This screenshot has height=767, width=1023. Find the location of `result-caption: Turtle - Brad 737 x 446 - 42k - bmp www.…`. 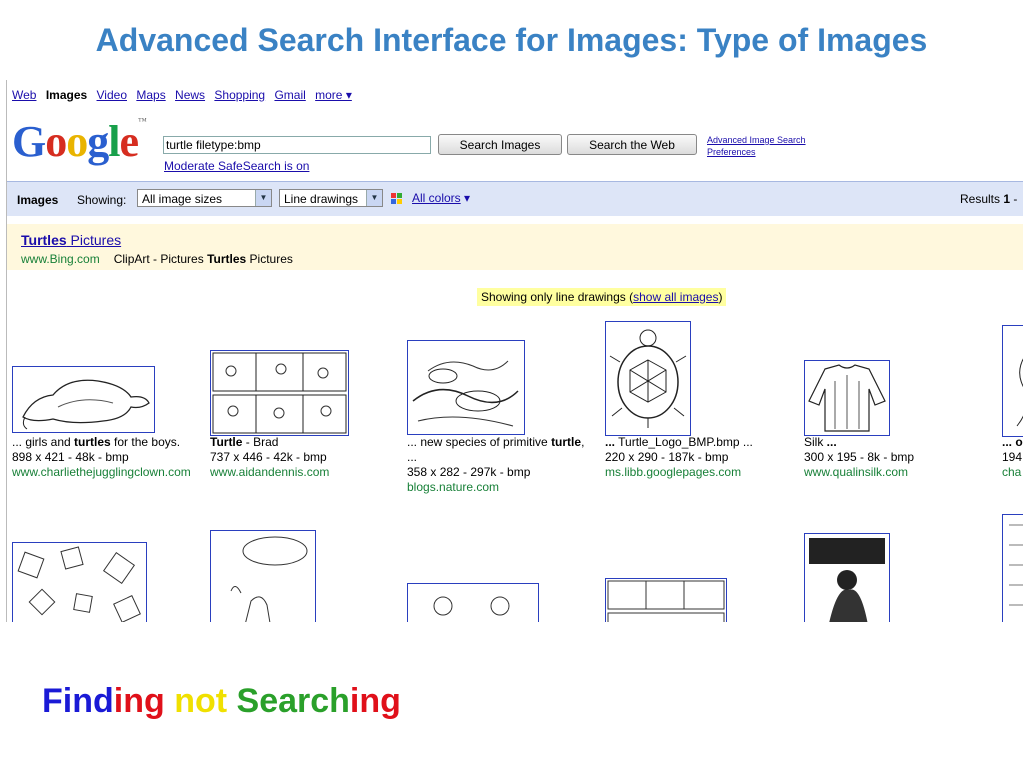

result-caption: Turtle - Brad 737 x 446 - 42k - bmp www.… is located at coordinates (270, 457).